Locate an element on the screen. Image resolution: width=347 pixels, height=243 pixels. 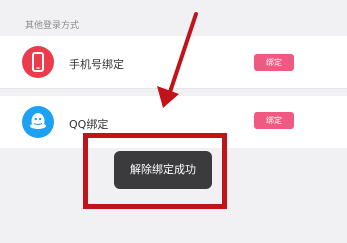
phone-bind-label: 手机号绑定 is located at coordinates (96, 64).